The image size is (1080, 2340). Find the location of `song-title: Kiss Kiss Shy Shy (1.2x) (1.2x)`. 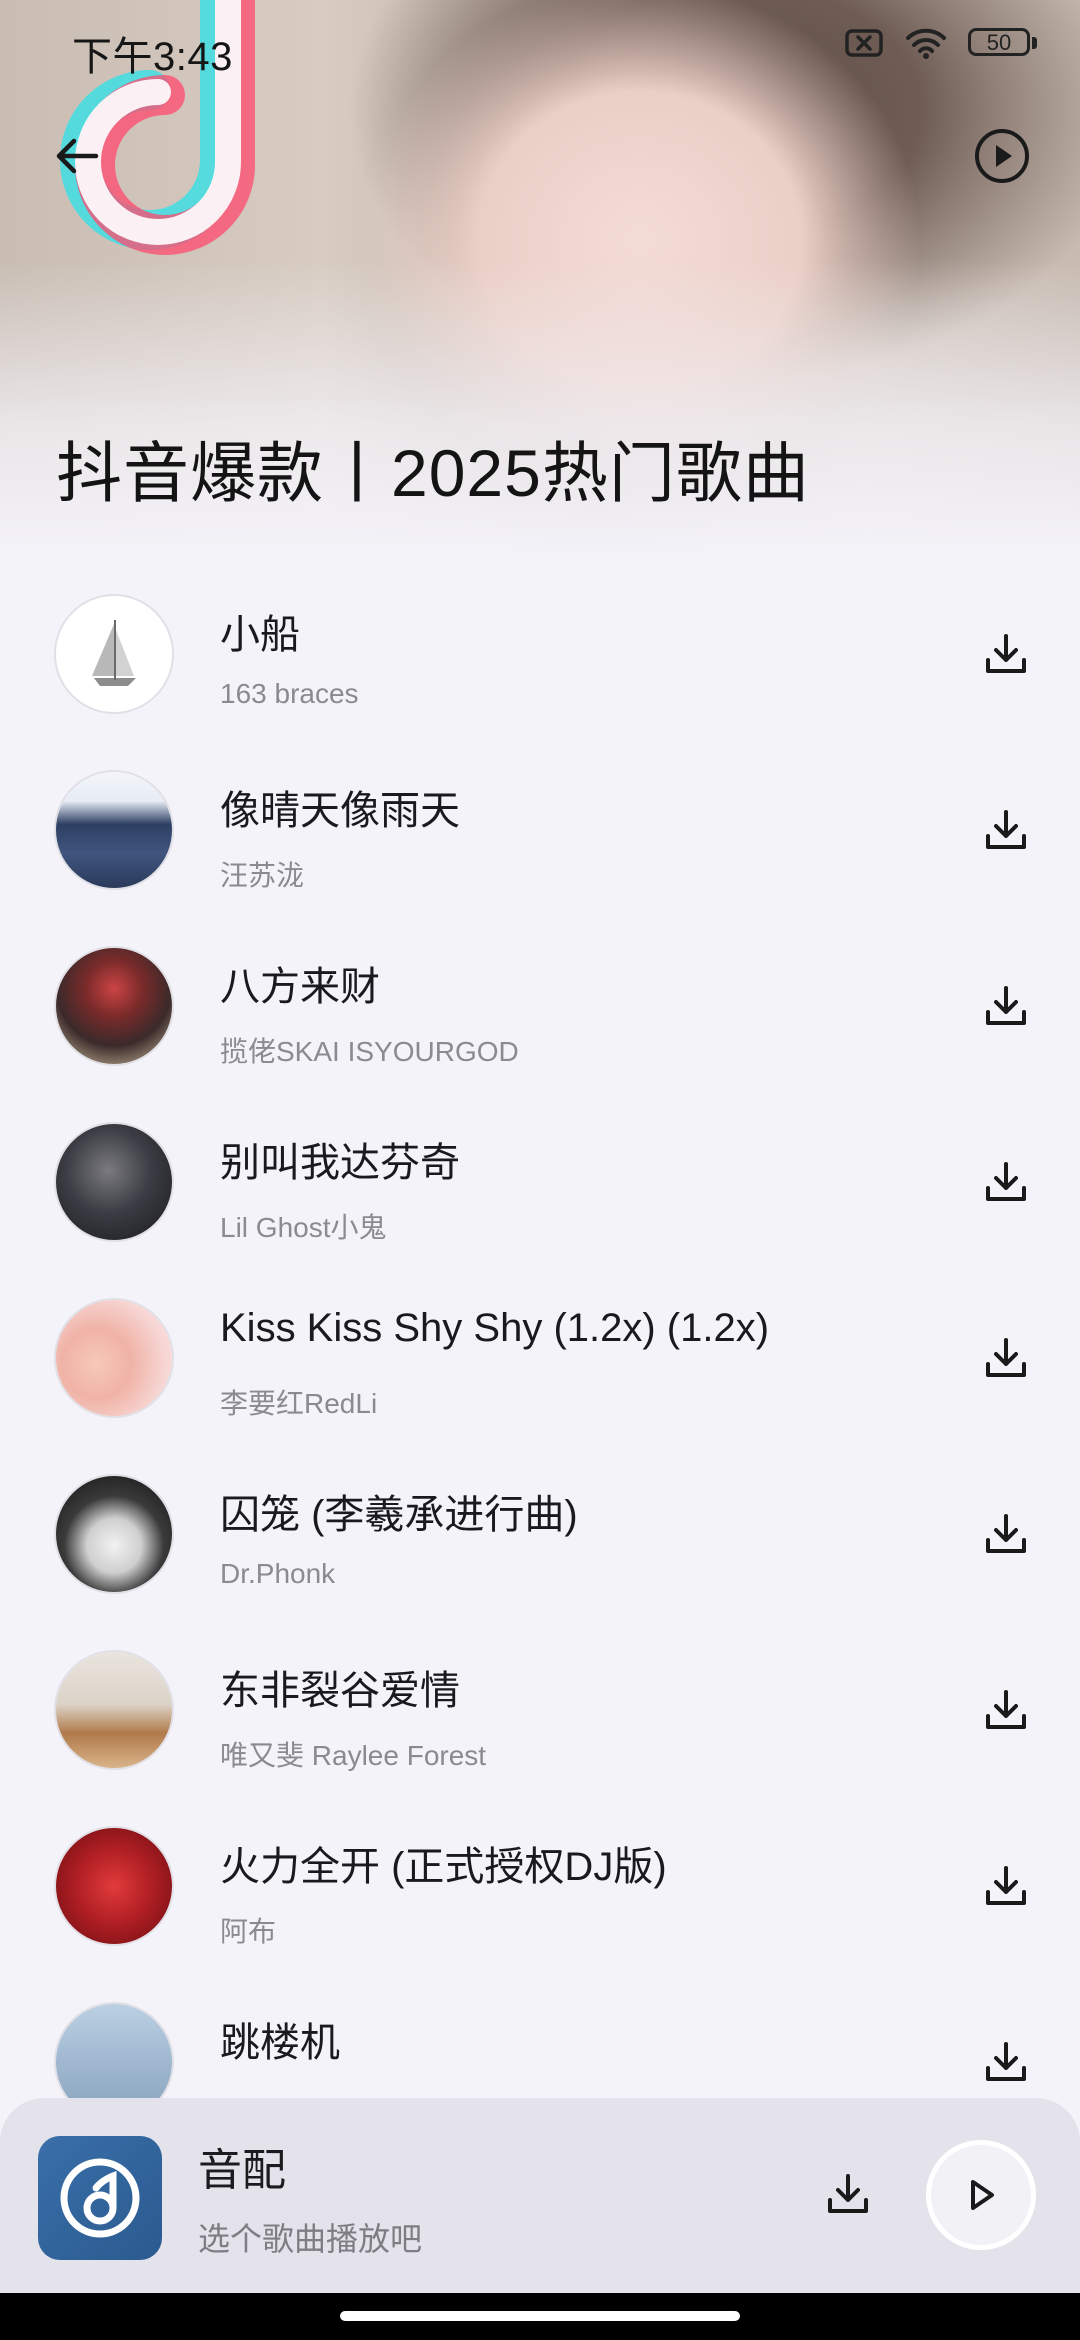

song-title: Kiss Kiss Shy Shy (1.2x) (1.2x) is located at coordinates (495, 1328).